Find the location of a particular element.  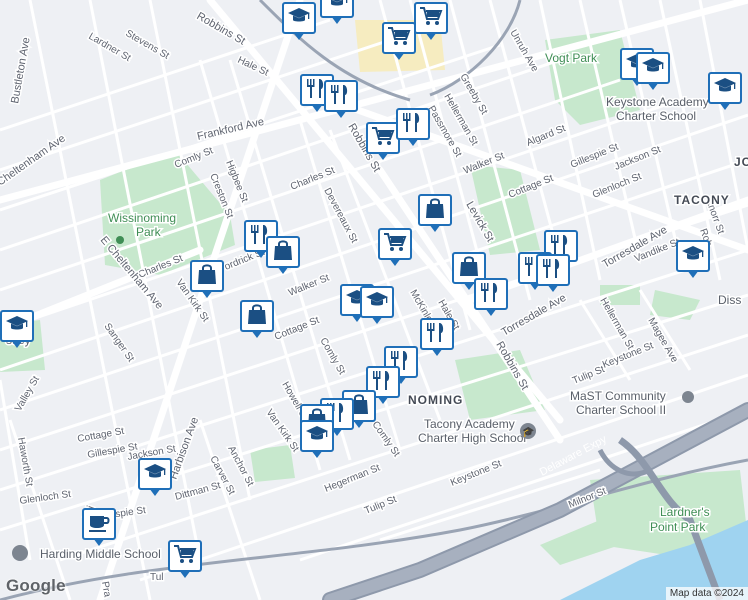

area-label-wissinoming: NOMING is located at coordinates (435, 400).